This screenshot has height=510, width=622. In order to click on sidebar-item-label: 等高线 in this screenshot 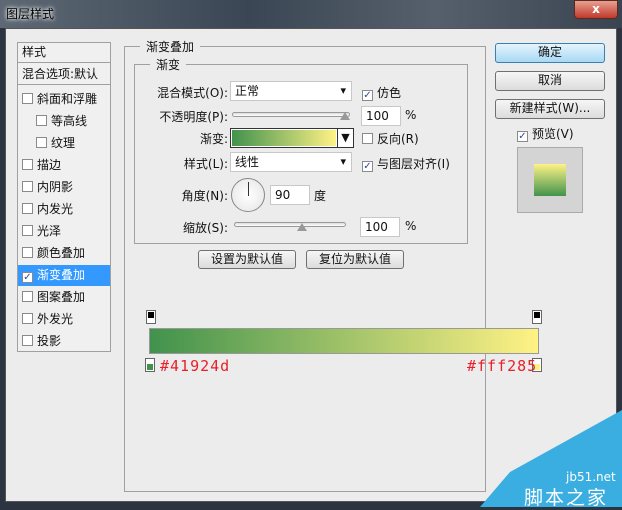, I will do `click(69, 121)`.